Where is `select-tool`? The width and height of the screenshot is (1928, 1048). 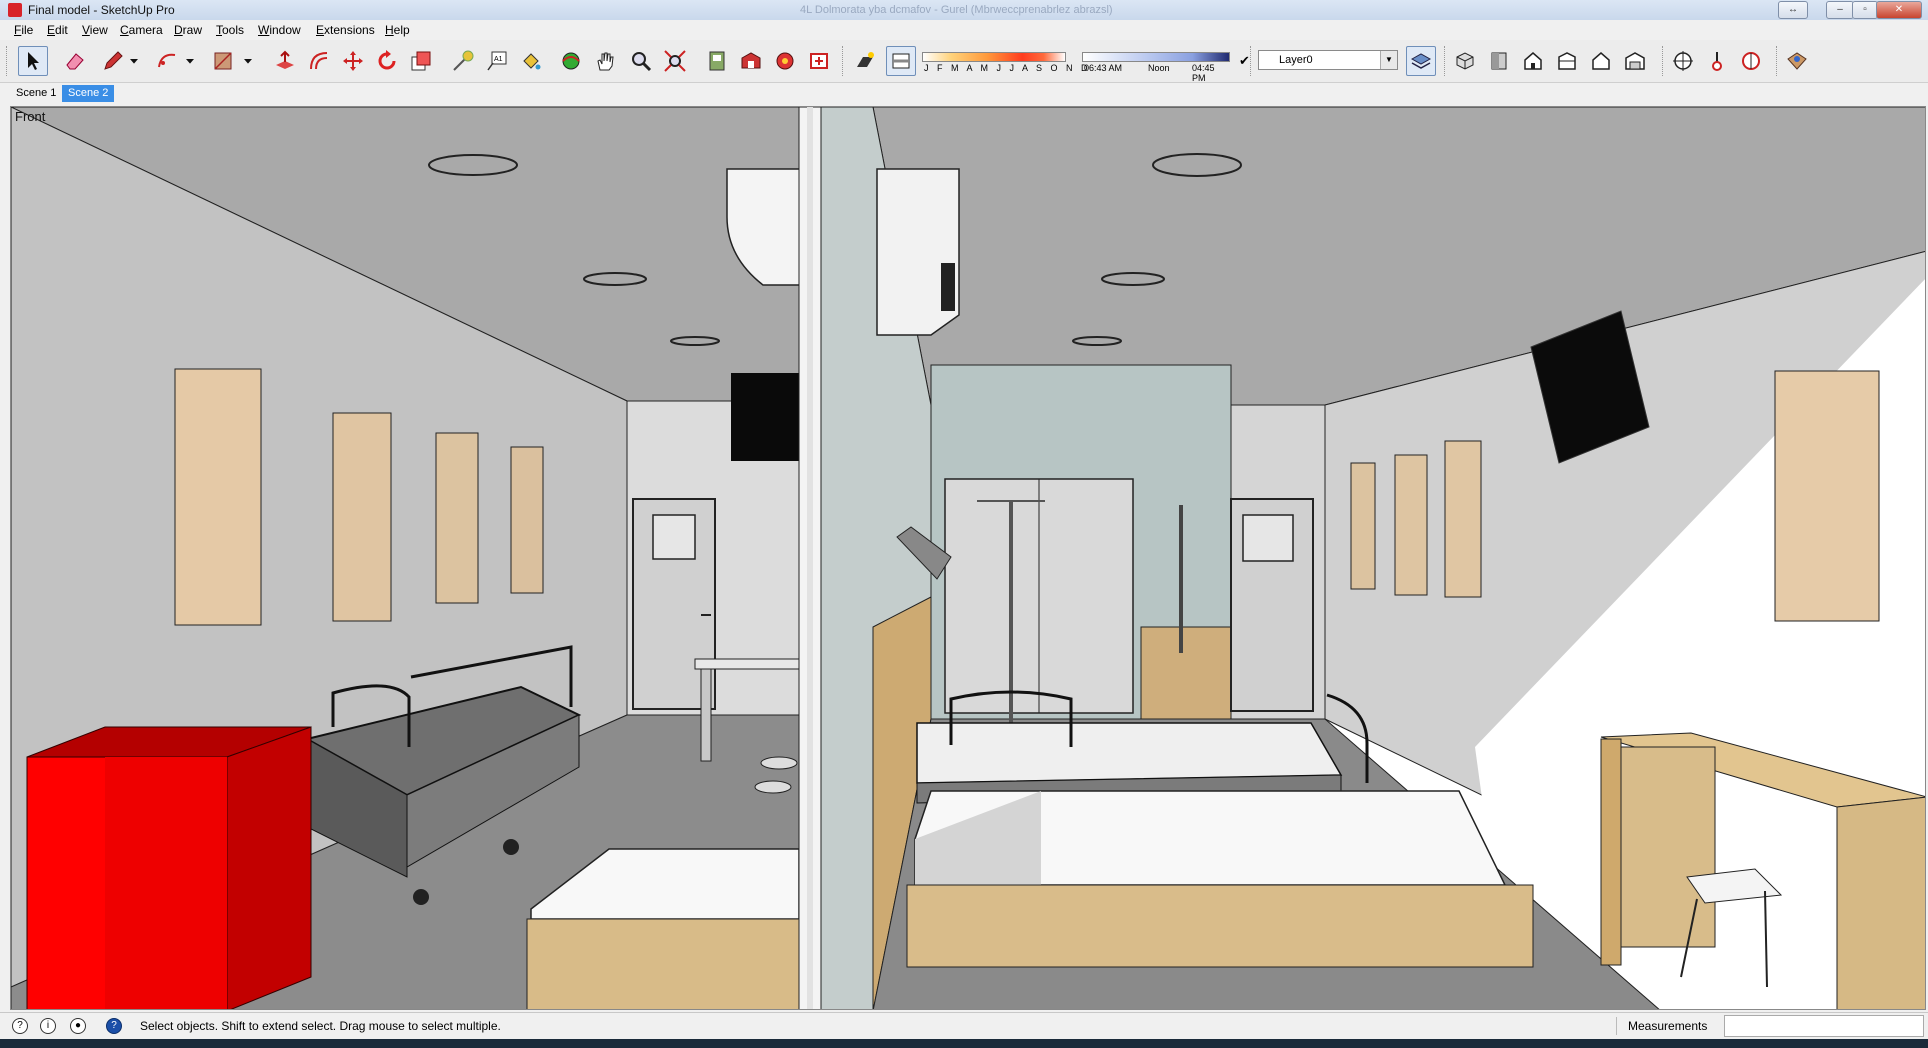 select-tool is located at coordinates (33, 61).